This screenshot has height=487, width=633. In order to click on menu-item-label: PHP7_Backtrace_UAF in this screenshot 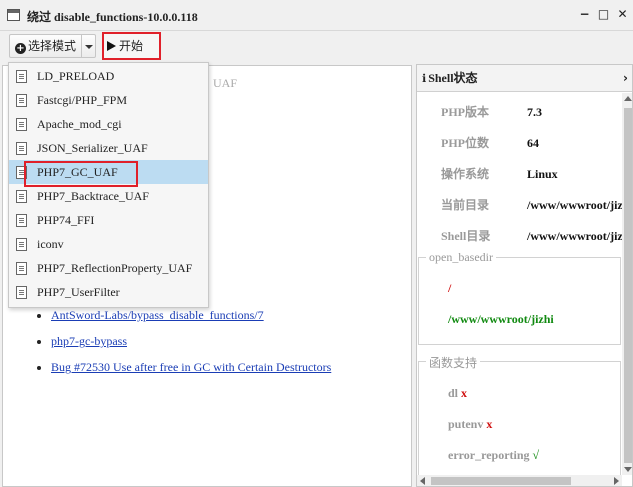, I will do `click(93, 196)`.